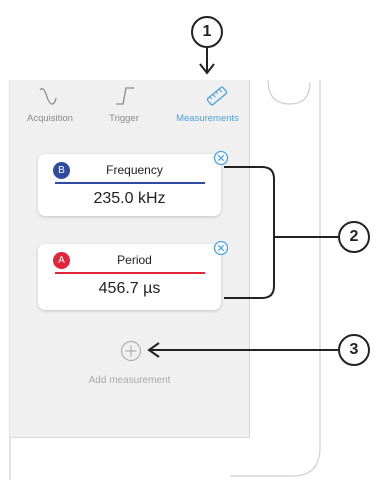 The width and height of the screenshot is (374, 480). What do you see at coordinates (48, 96) in the screenshot?
I see `sine-wave-icon` at bounding box center [48, 96].